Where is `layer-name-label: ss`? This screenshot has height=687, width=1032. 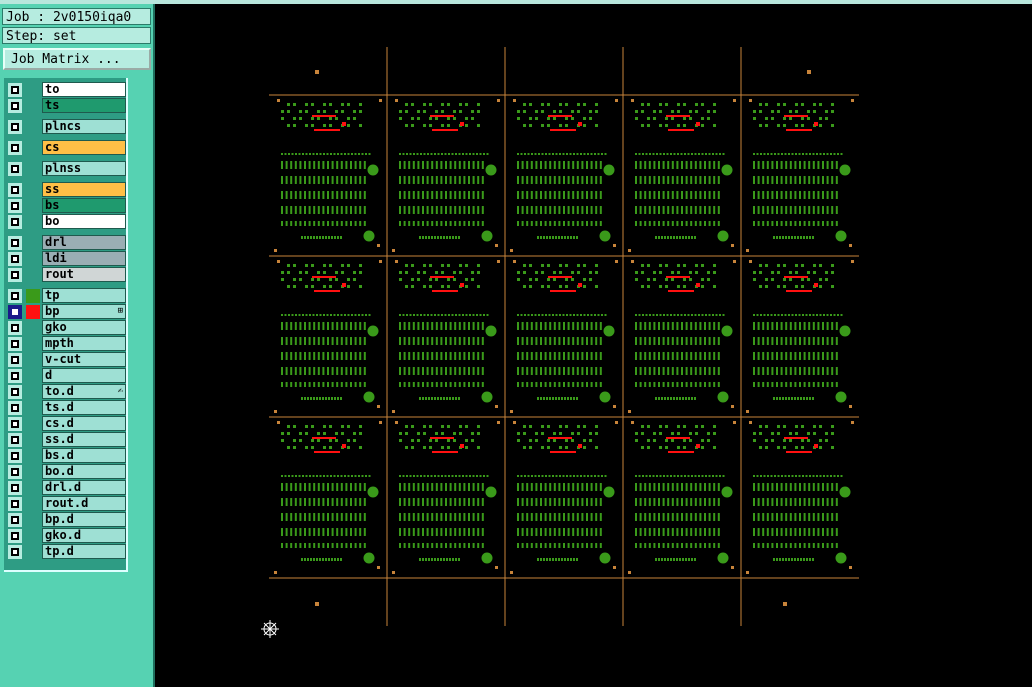
layer-name-label: ss is located at coordinates (84, 189).